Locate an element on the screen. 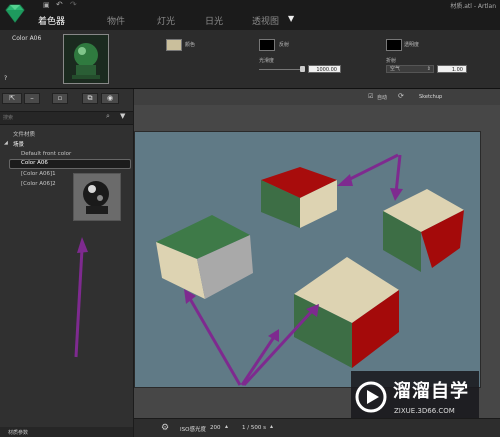 The image size is (500, 437). tabs-dropdown-icon: ▼ is located at coordinates (291, 18).